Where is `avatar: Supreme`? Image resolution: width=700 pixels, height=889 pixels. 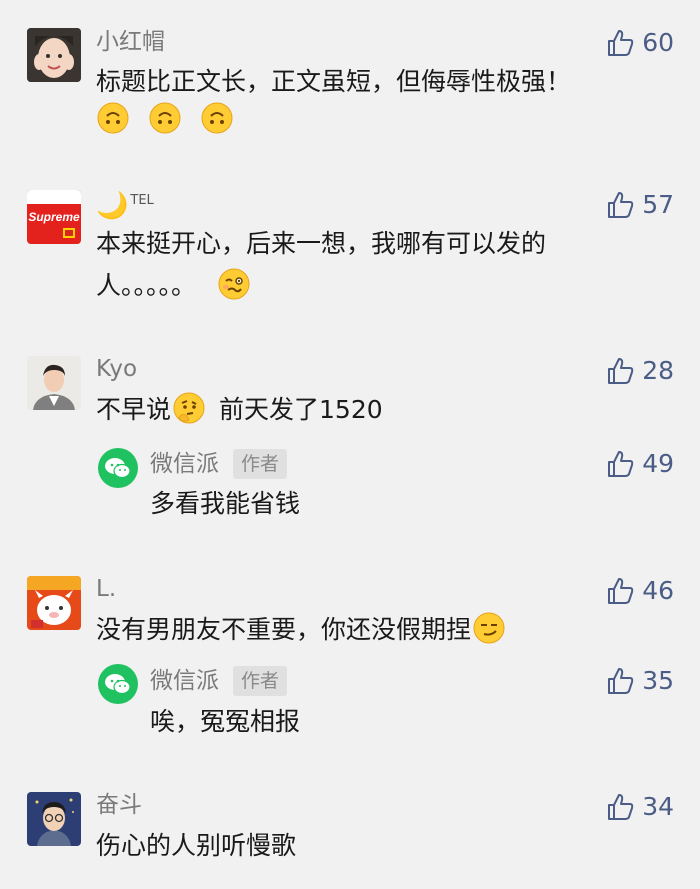 avatar: Supreme is located at coordinates (54, 217).